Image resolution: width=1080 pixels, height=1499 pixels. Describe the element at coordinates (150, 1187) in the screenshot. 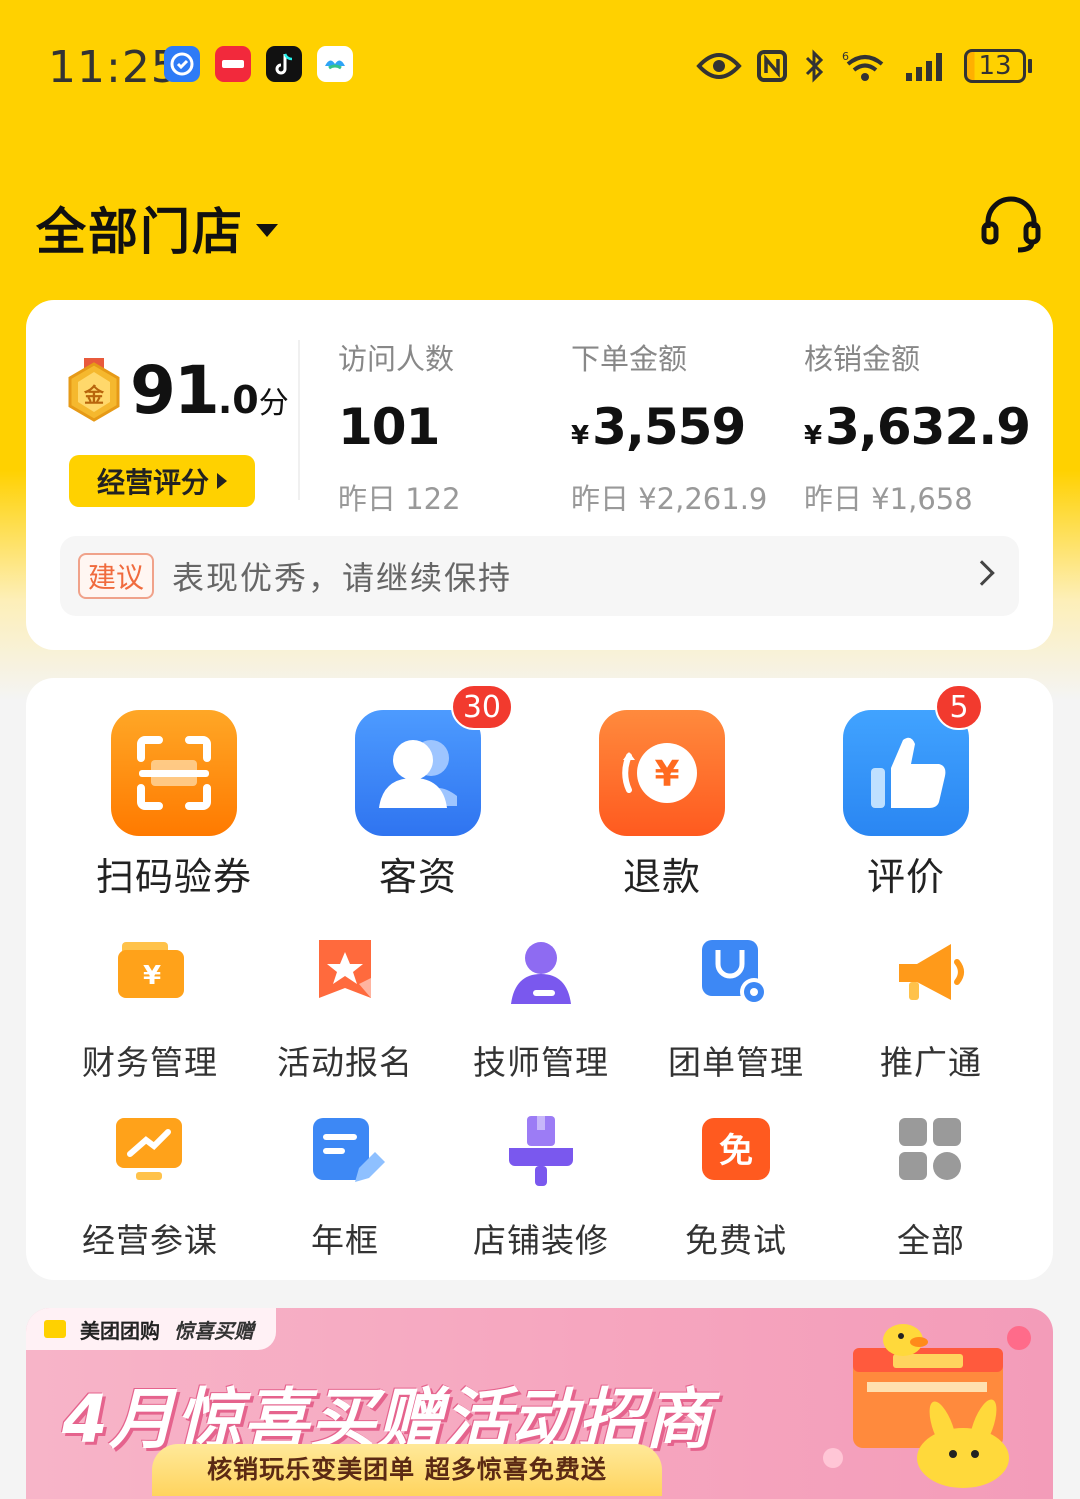

I see `tool-business-advisor: 经营参谋` at that location.